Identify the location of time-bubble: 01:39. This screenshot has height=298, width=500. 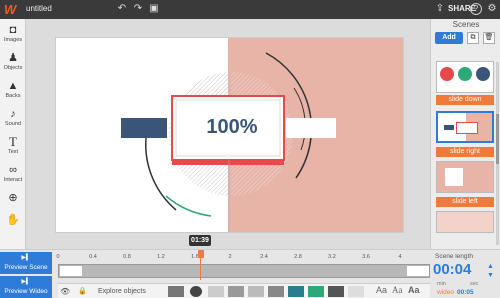
(200, 240).